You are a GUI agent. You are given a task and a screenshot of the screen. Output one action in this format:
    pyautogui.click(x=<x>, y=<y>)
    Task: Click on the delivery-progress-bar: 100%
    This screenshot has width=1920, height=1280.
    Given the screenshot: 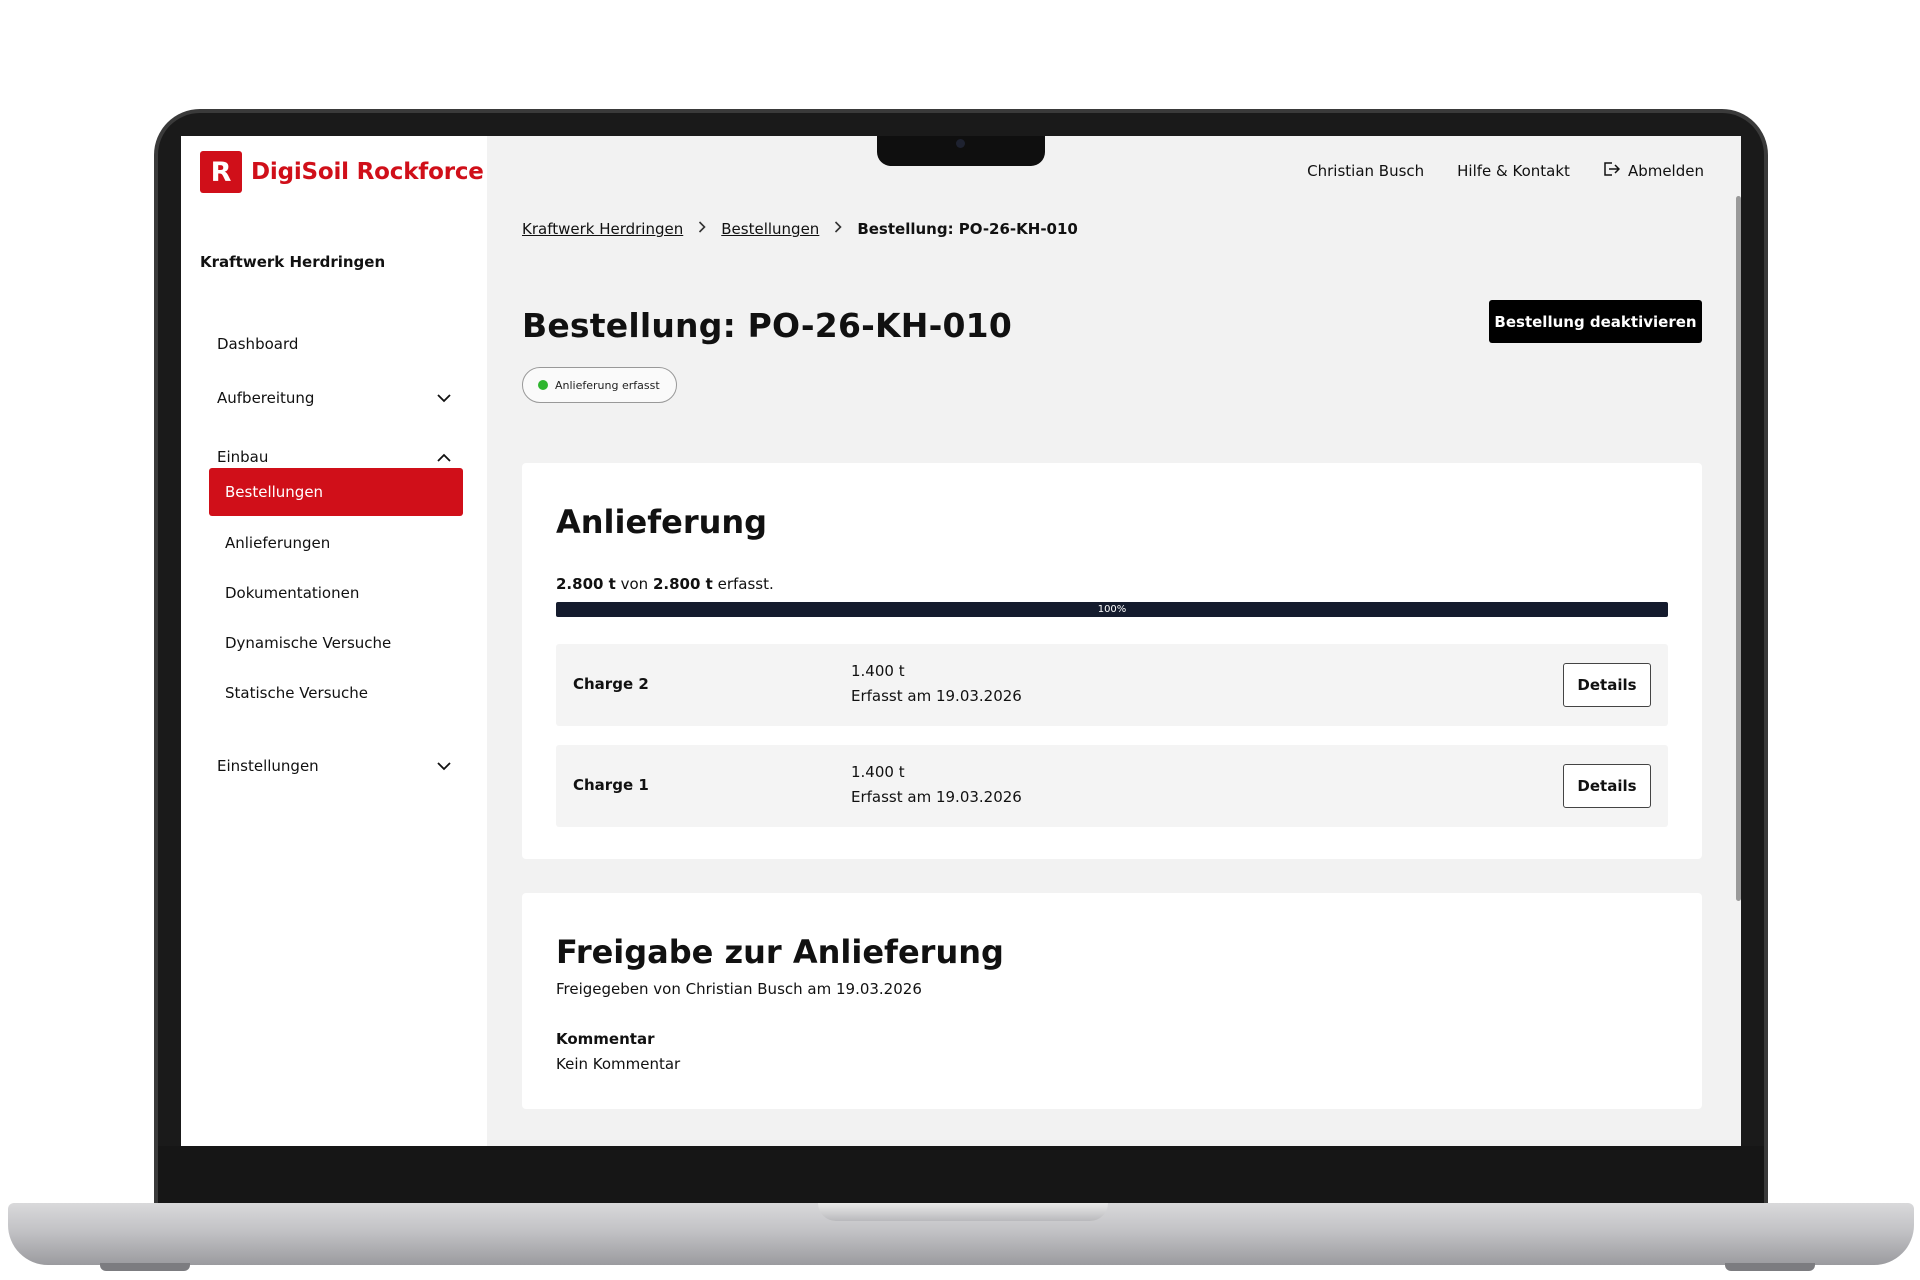 What is the action you would take?
    pyautogui.click(x=1112, y=609)
    